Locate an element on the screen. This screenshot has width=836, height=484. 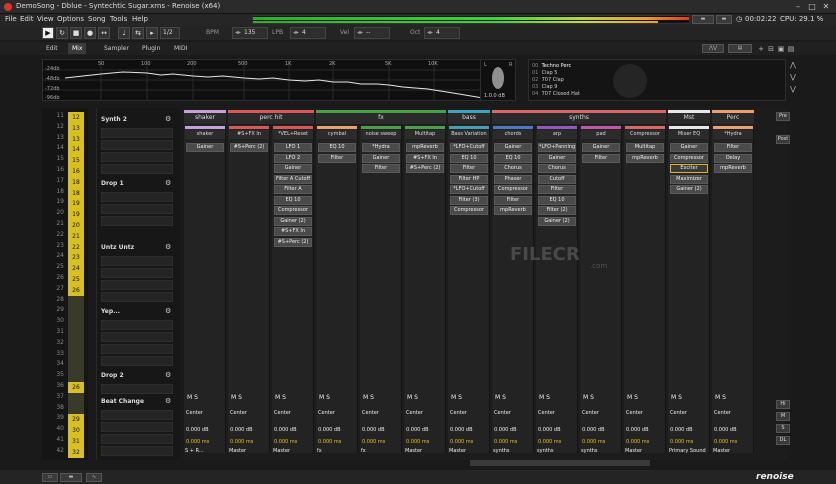
pattern-cell: 15 is located at coordinates (76, 161).